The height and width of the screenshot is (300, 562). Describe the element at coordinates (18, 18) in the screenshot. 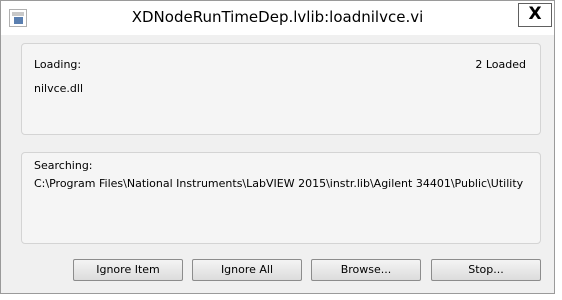

I see `labview-app-icon` at that location.